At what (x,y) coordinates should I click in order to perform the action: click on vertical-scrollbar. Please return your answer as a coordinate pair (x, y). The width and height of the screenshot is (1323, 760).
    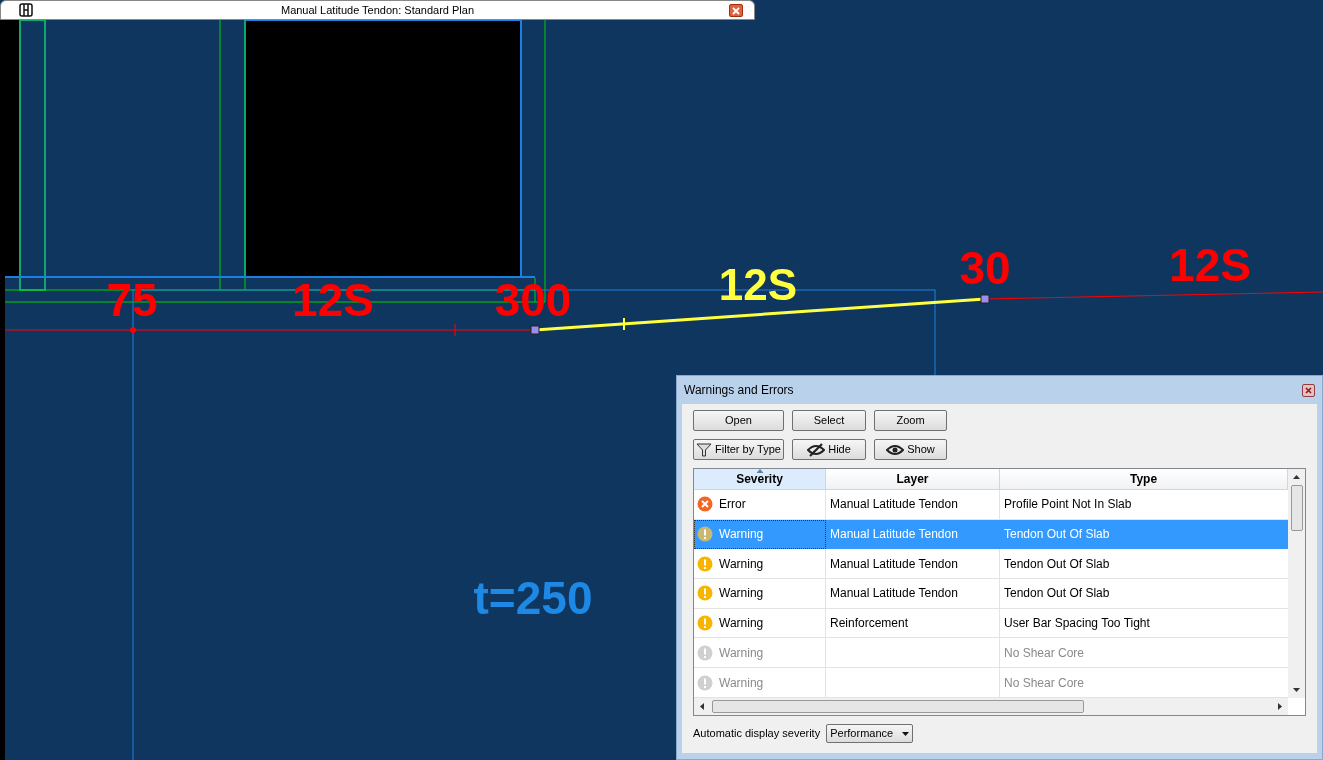
    Looking at the image, I should click on (1296, 583).